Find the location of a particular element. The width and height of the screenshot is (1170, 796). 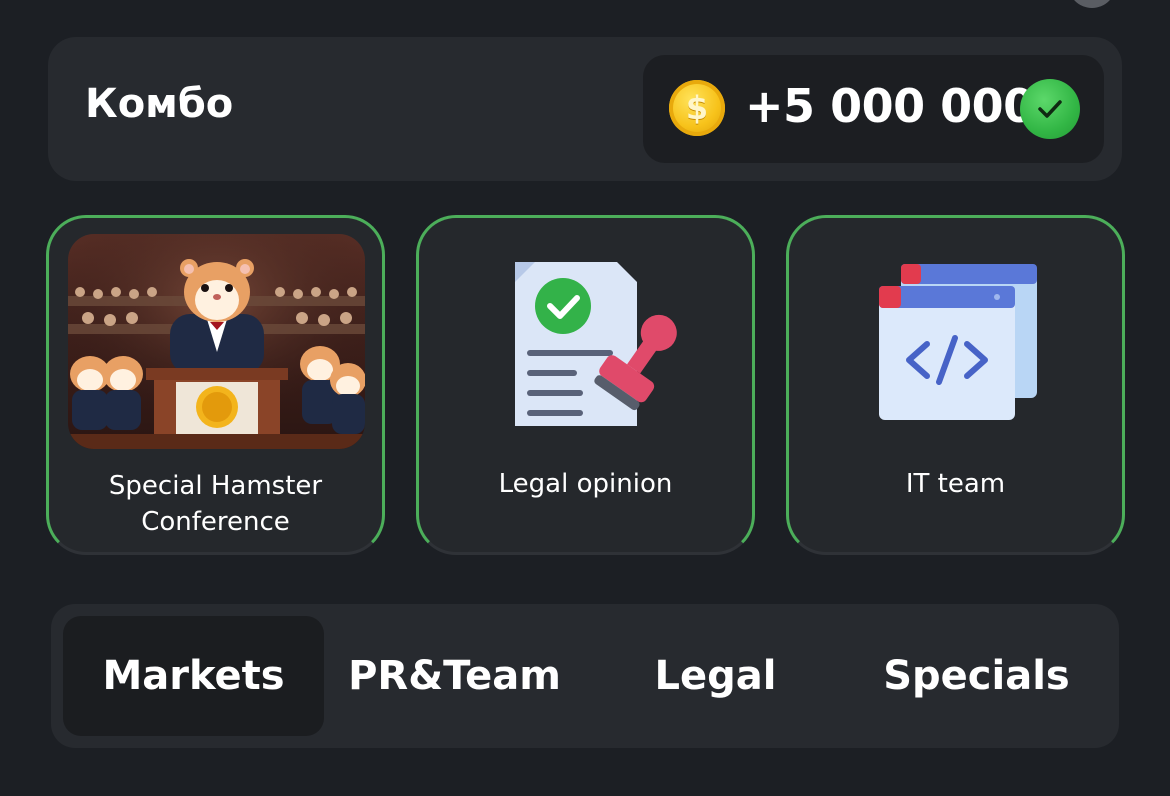

tab-pr-team: PR&Team is located at coordinates (454, 676).